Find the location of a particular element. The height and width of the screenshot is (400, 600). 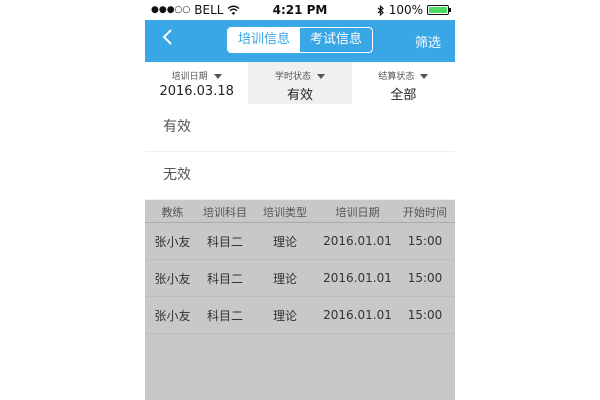

filter-label: 培训日期 is located at coordinates (196, 75).